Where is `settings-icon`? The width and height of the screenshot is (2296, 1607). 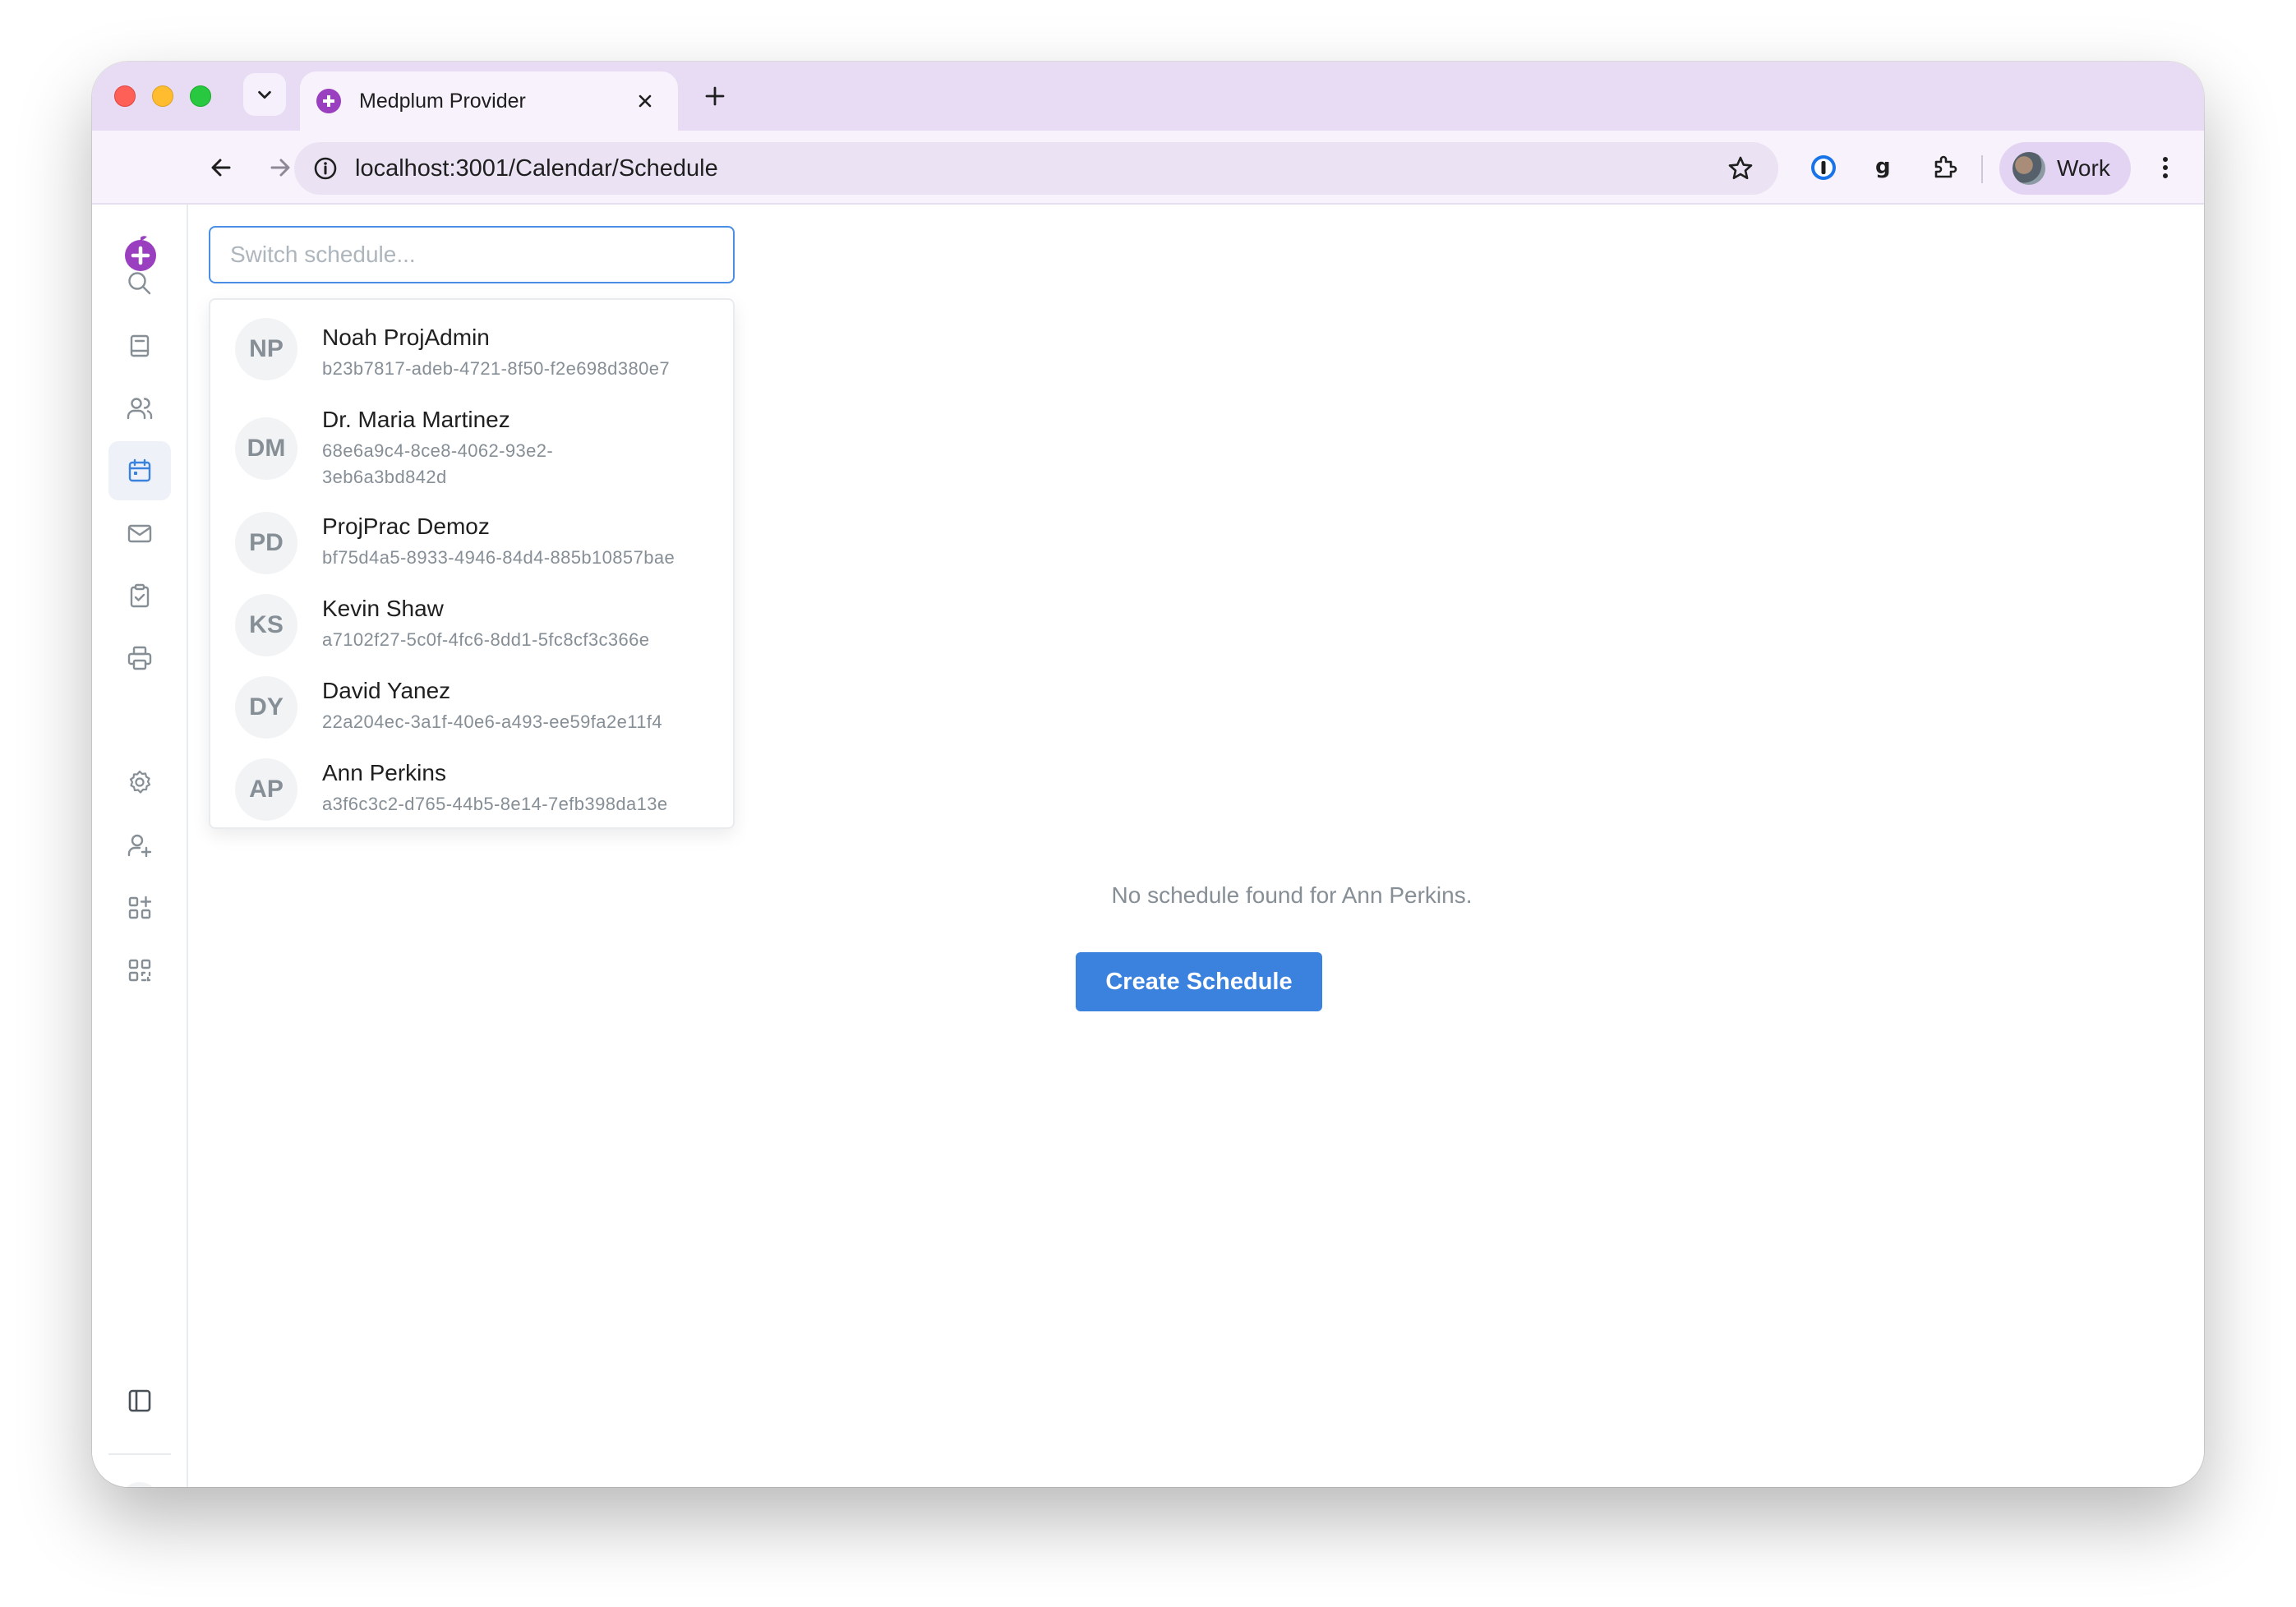
settings-icon is located at coordinates (140, 782).